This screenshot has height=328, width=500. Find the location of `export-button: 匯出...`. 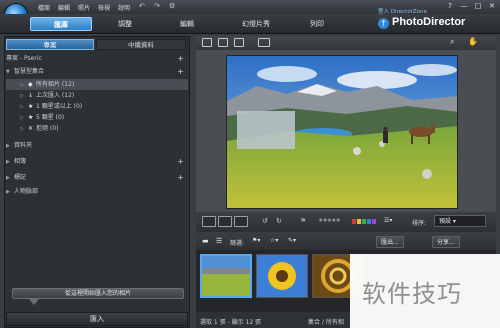

export-button: 匯出... is located at coordinates (390, 242).